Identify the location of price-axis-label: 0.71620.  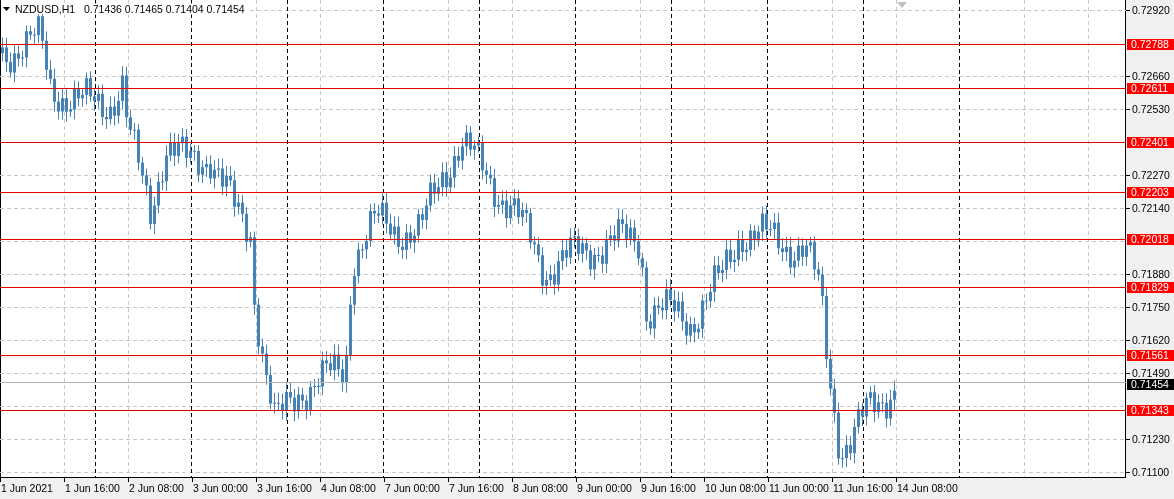
(1151, 339).